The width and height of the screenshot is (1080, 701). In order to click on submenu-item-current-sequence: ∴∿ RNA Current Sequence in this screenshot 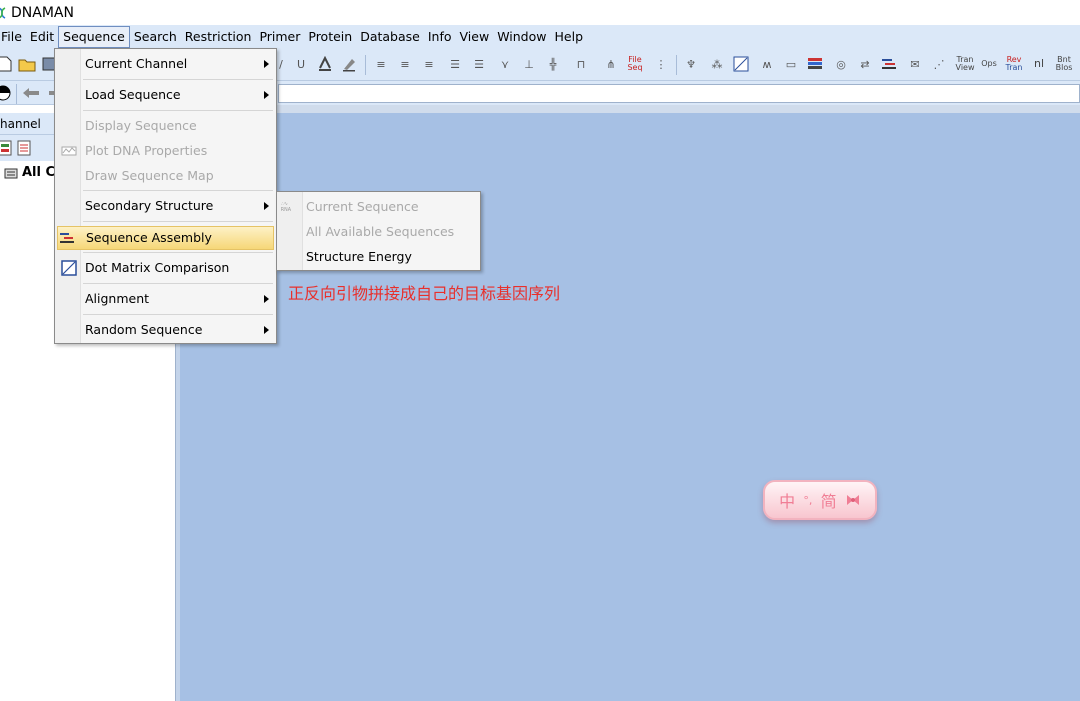, I will do `click(378, 207)`.